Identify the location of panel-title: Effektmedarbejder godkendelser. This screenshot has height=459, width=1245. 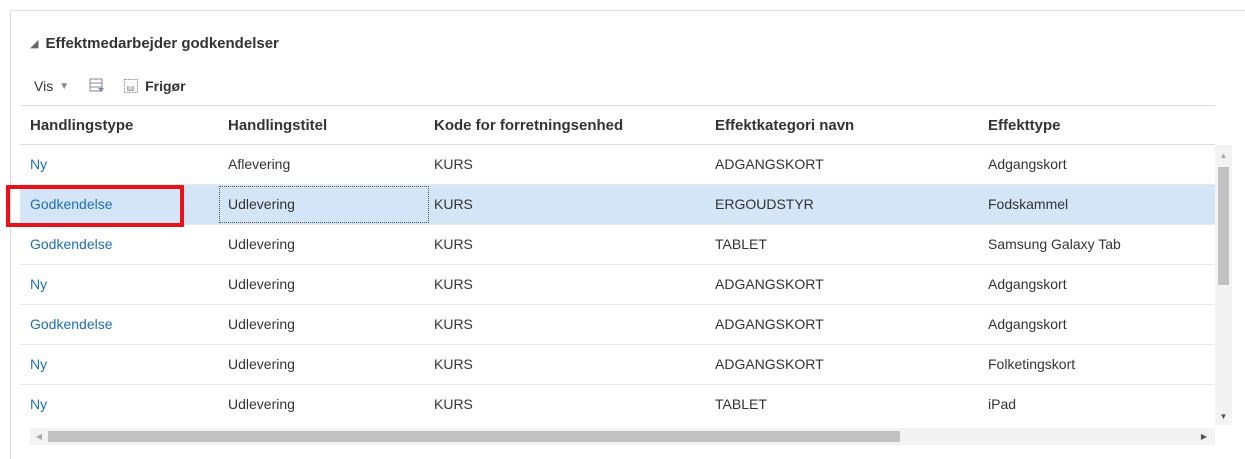
(162, 43).